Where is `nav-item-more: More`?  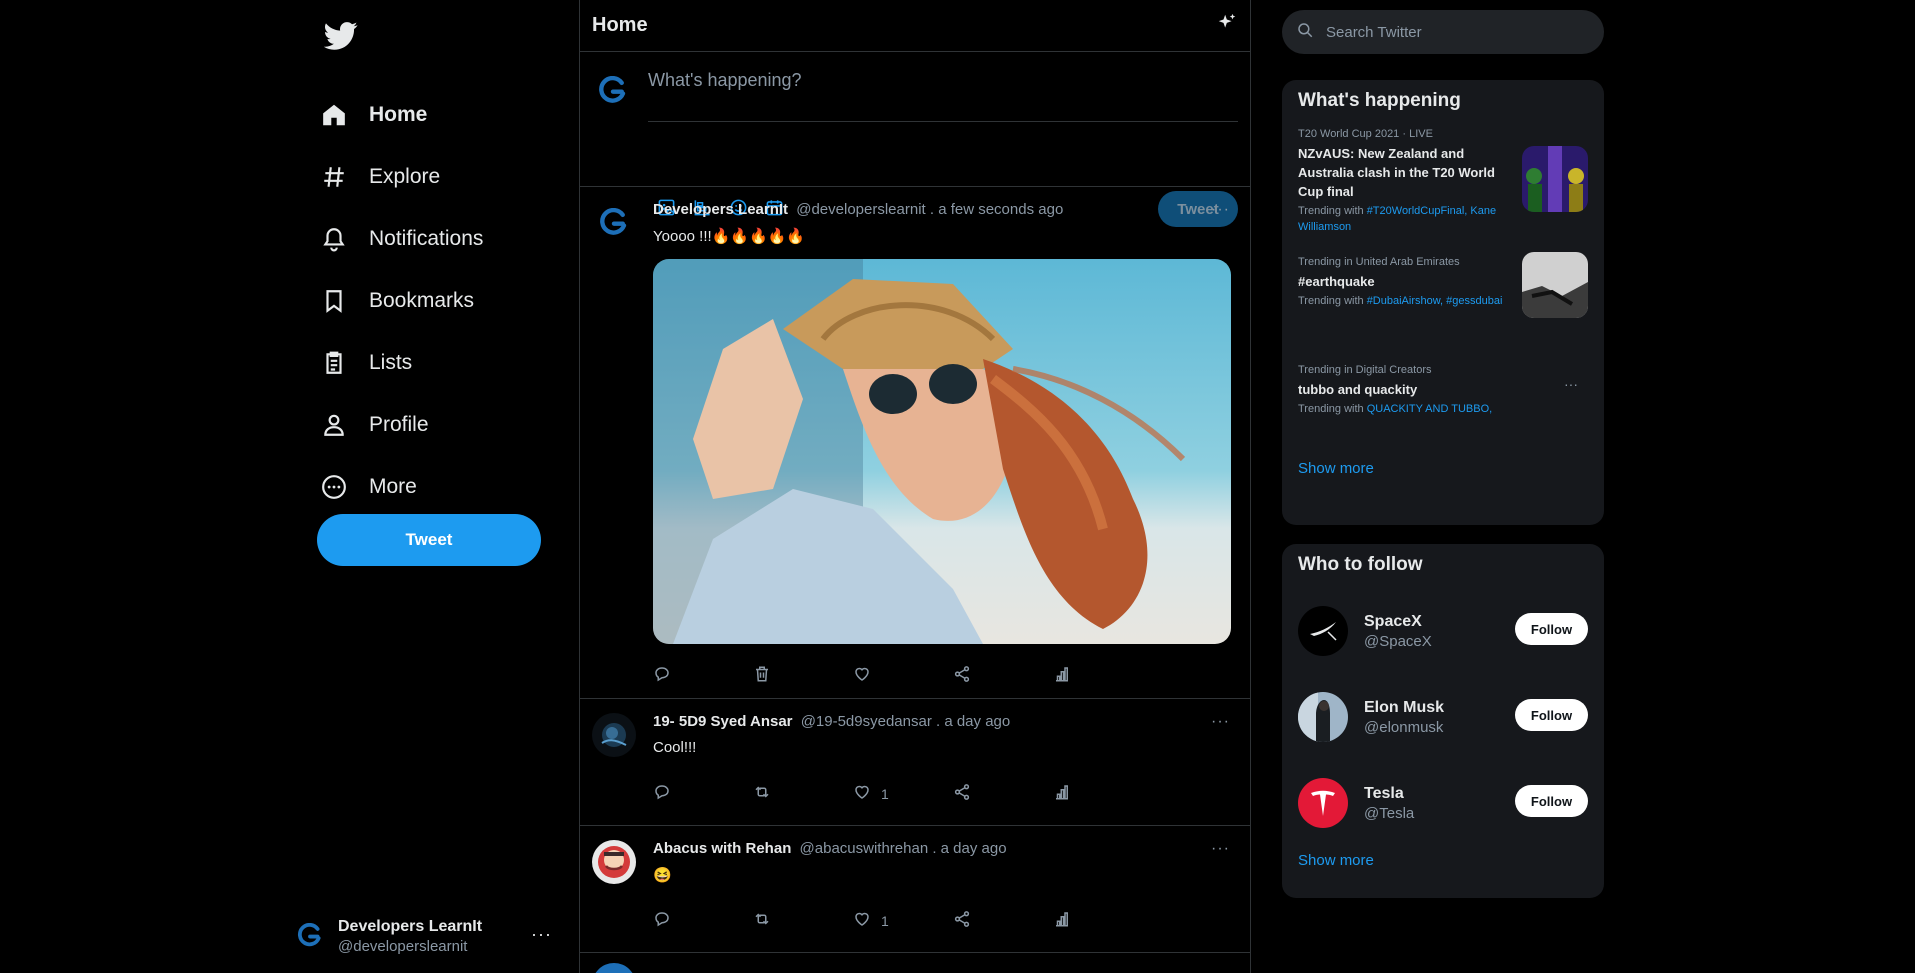 nav-item-more: More is located at coordinates (400, 487).